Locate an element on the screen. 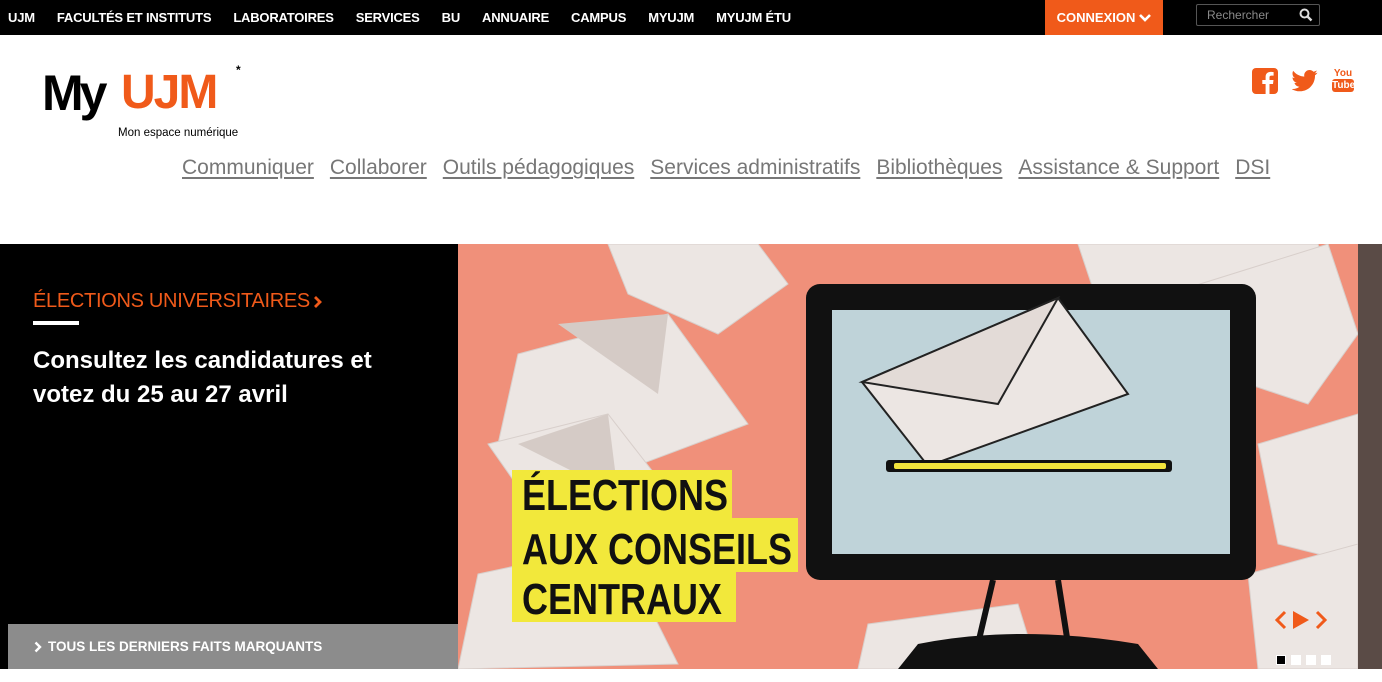 This screenshot has width=1382, height=682. youtube-top-label: You is located at coordinates (1343, 73).